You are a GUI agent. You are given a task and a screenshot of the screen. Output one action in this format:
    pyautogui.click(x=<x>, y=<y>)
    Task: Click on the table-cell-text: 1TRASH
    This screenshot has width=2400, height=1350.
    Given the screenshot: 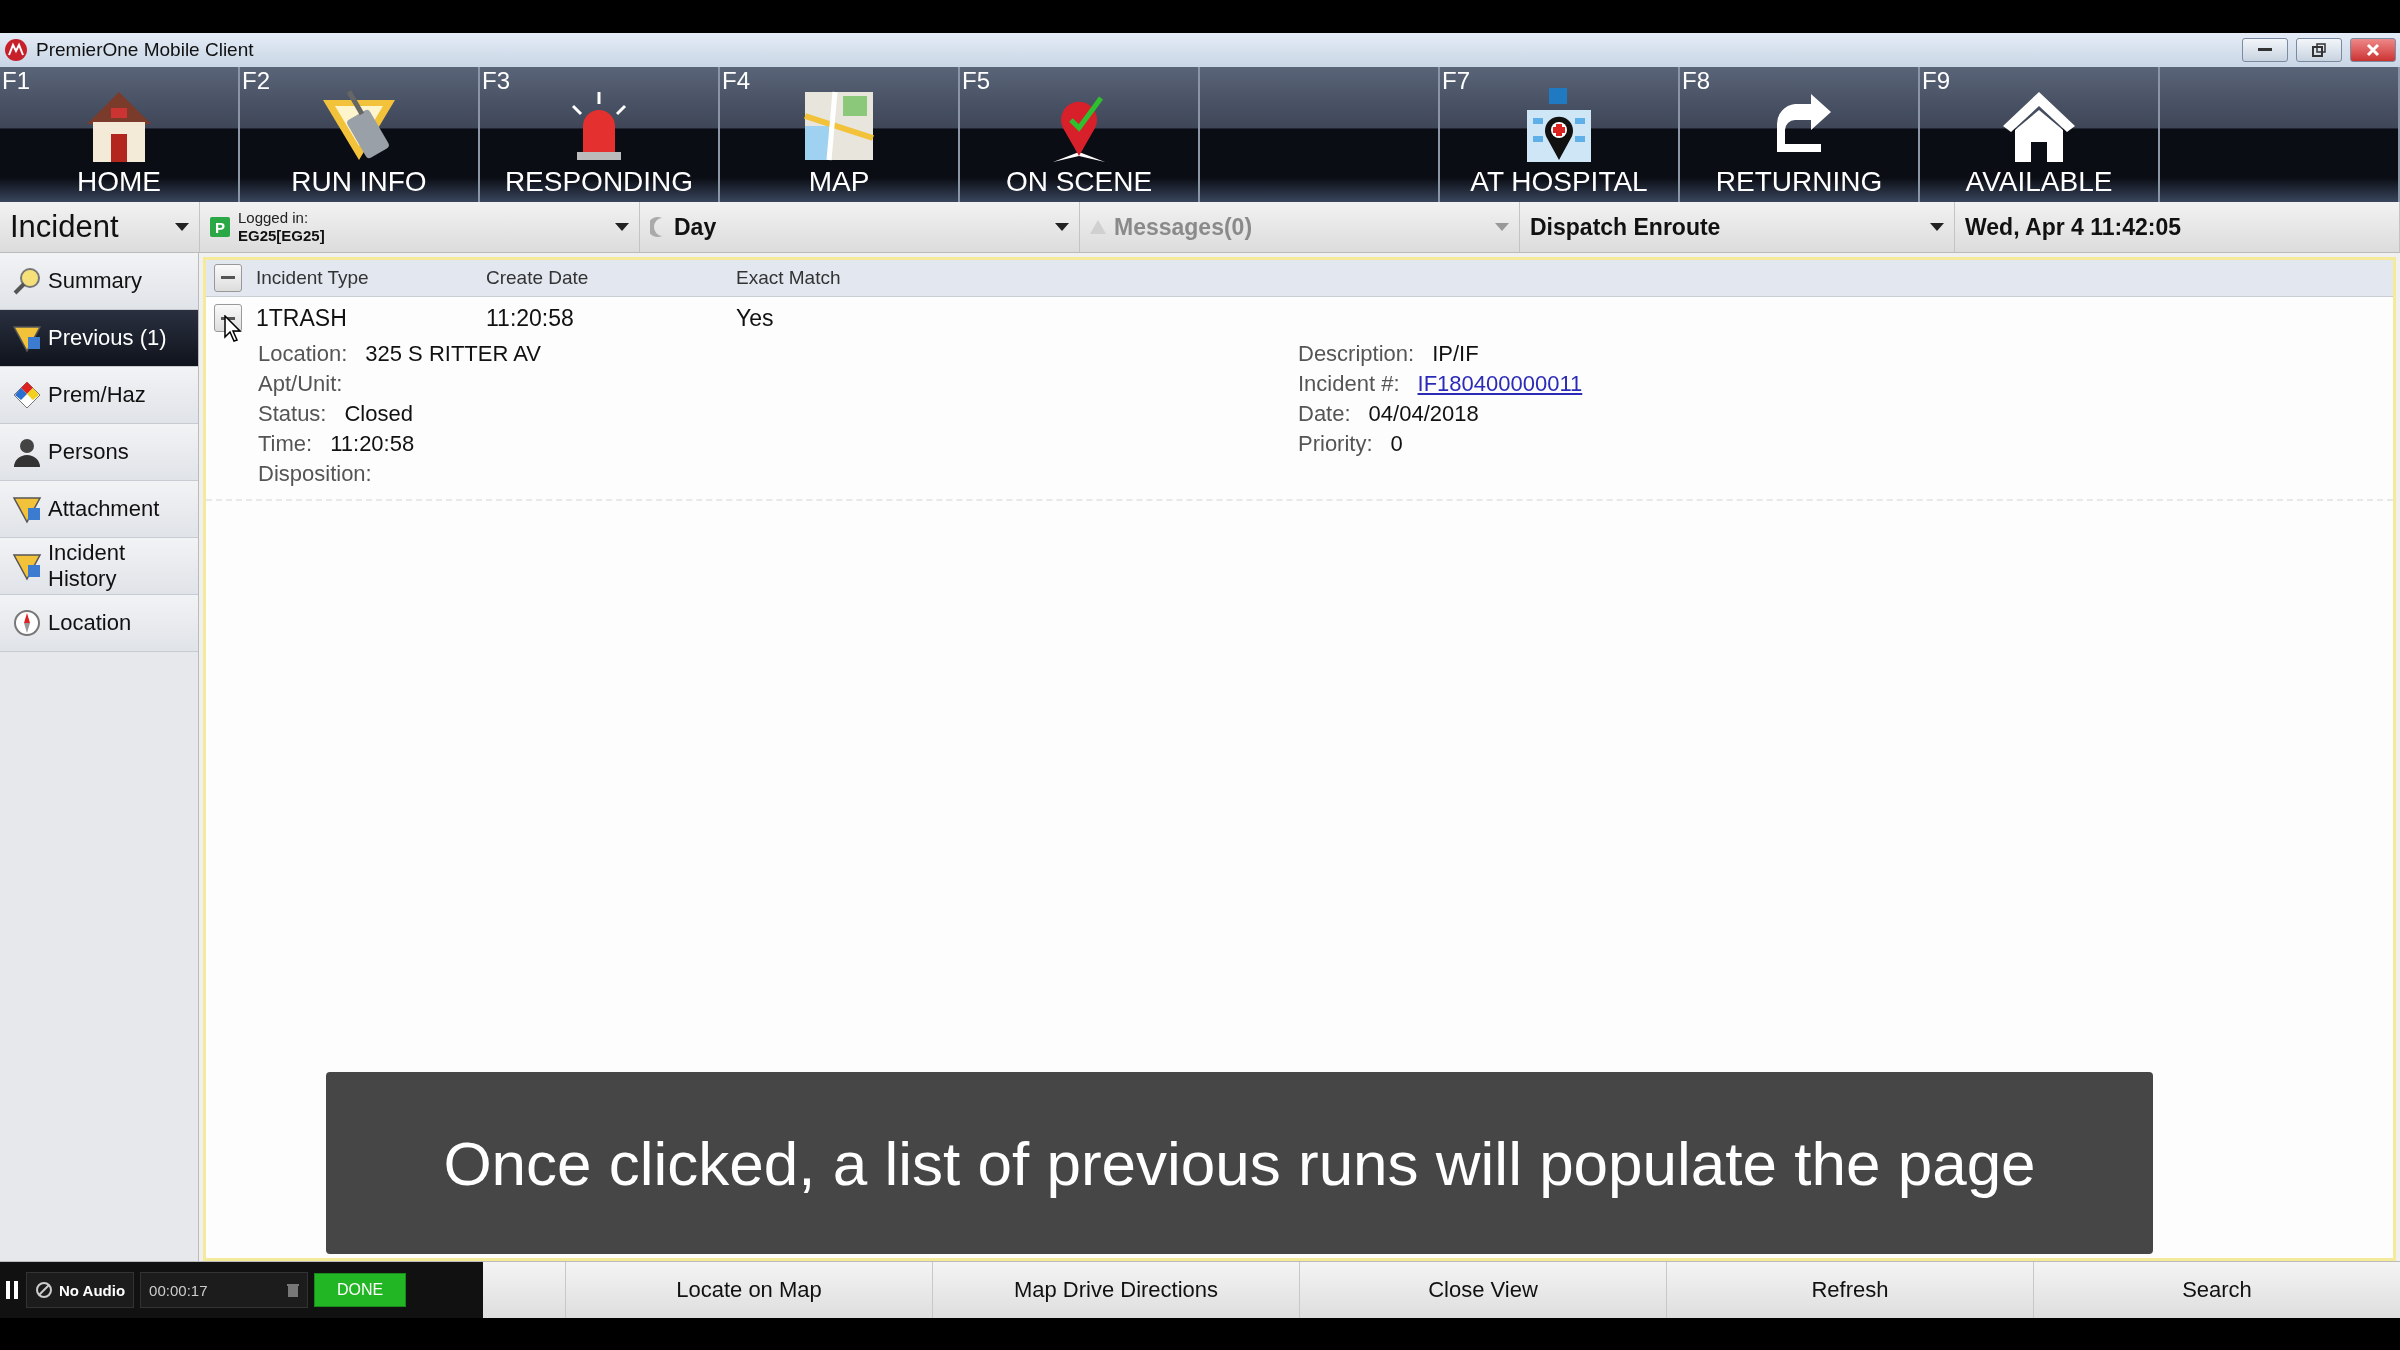 What is the action you would take?
    pyautogui.click(x=302, y=318)
    